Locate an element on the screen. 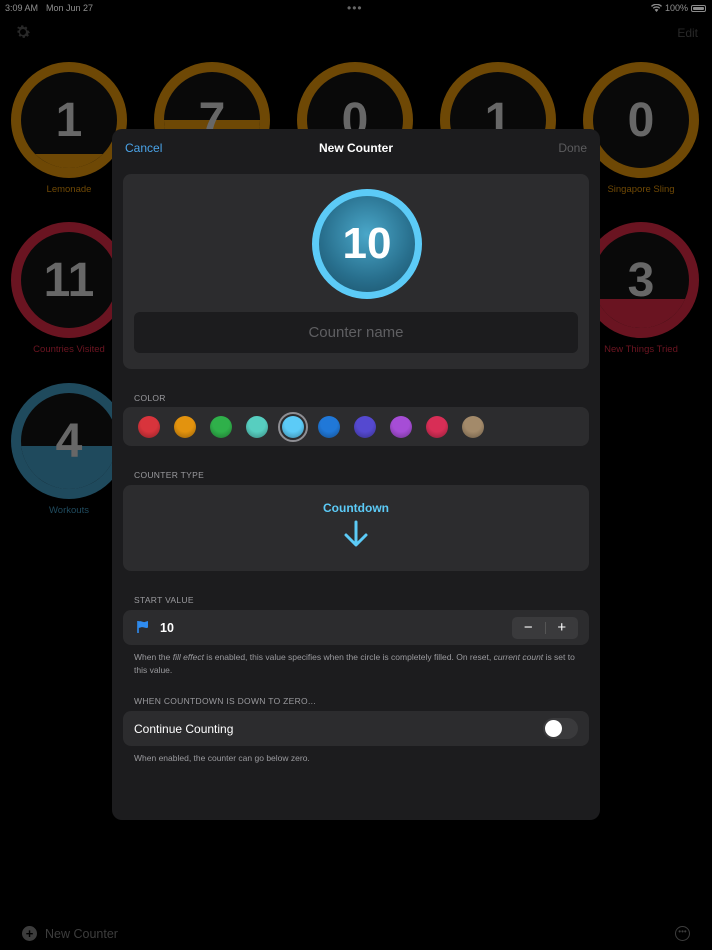 The height and width of the screenshot is (950, 712). counter-preview-card: 10 is located at coordinates (356, 271).